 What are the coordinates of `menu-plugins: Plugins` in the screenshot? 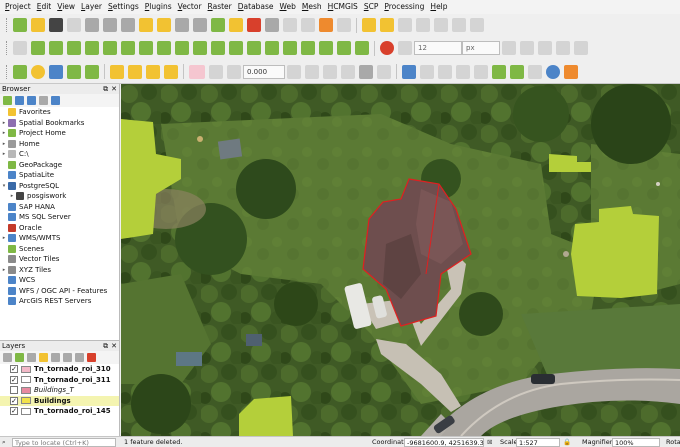 It's located at (158, 7).